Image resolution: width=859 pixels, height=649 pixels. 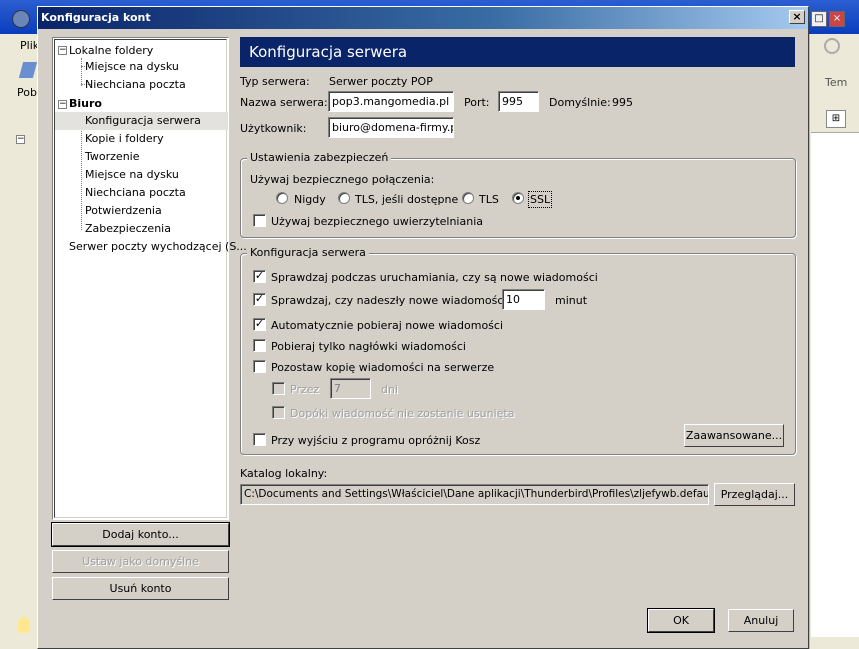 What do you see at coordinates (681, 620) in the screenshot?
I see `ok-button: OK` at bounding box center [681, 620].